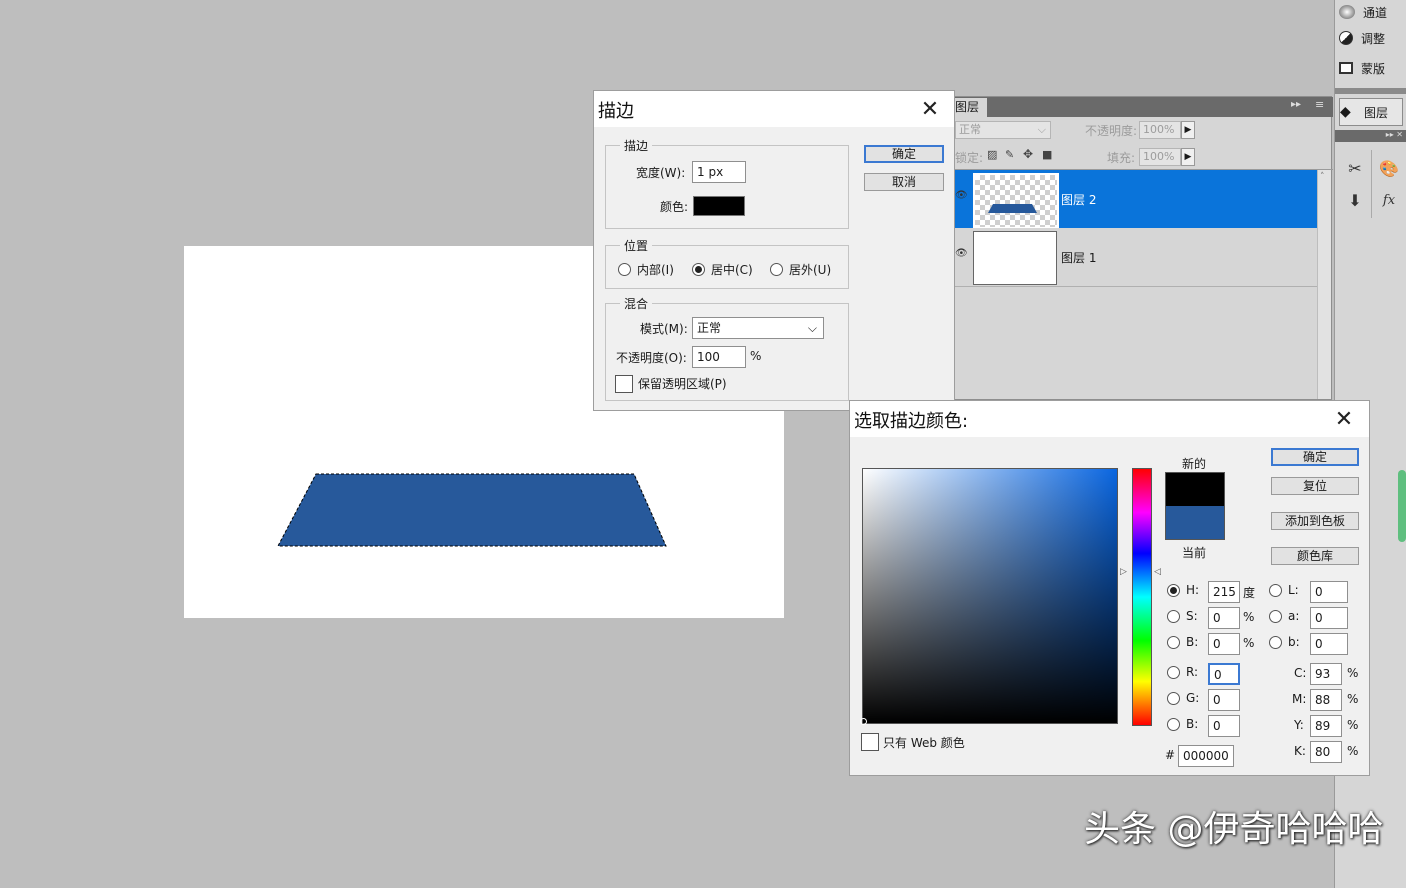 This screenshot has height=888, width=1406. I want to click on fill-field: 100%, so click(1160, 157).